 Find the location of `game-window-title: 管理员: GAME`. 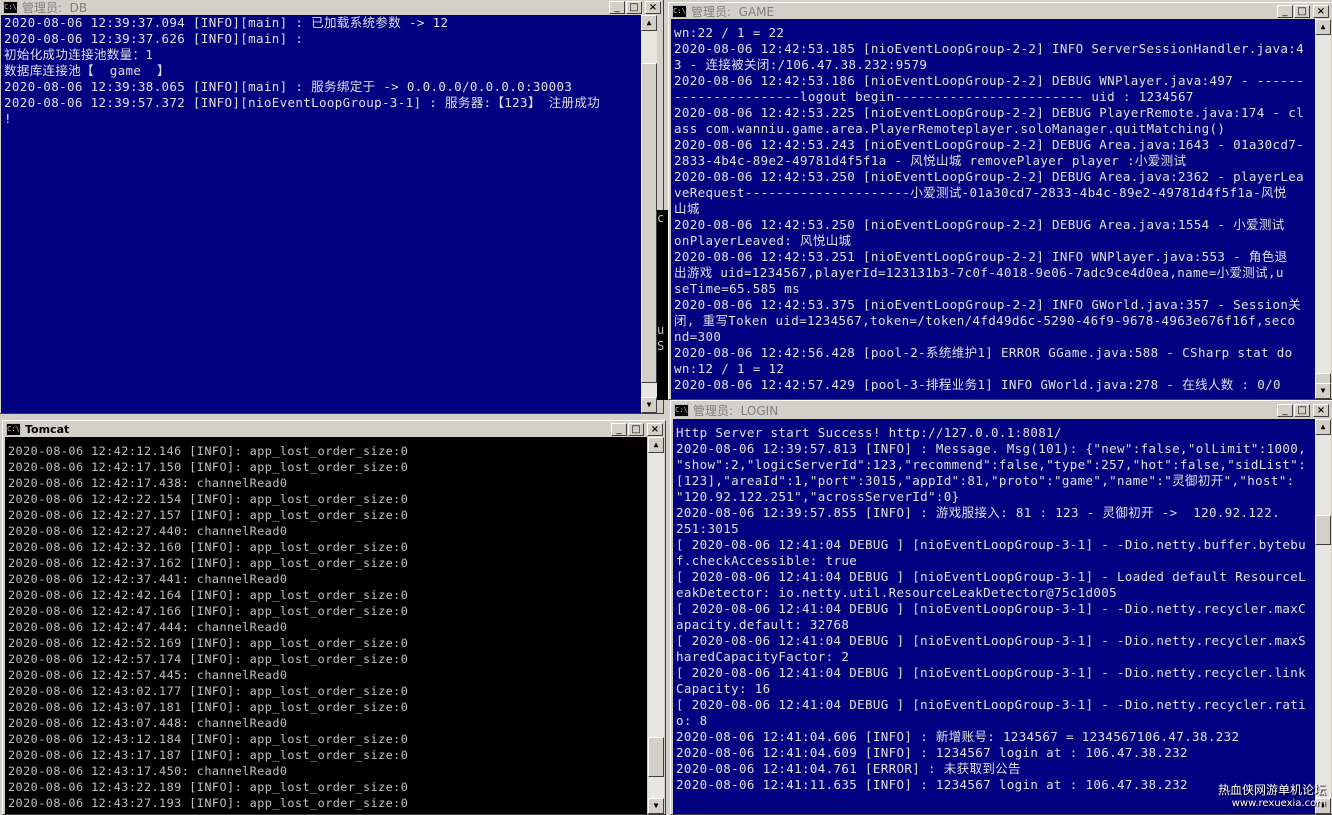

game-window-title: 管理员: GAME is located at coordinates (733, 11).